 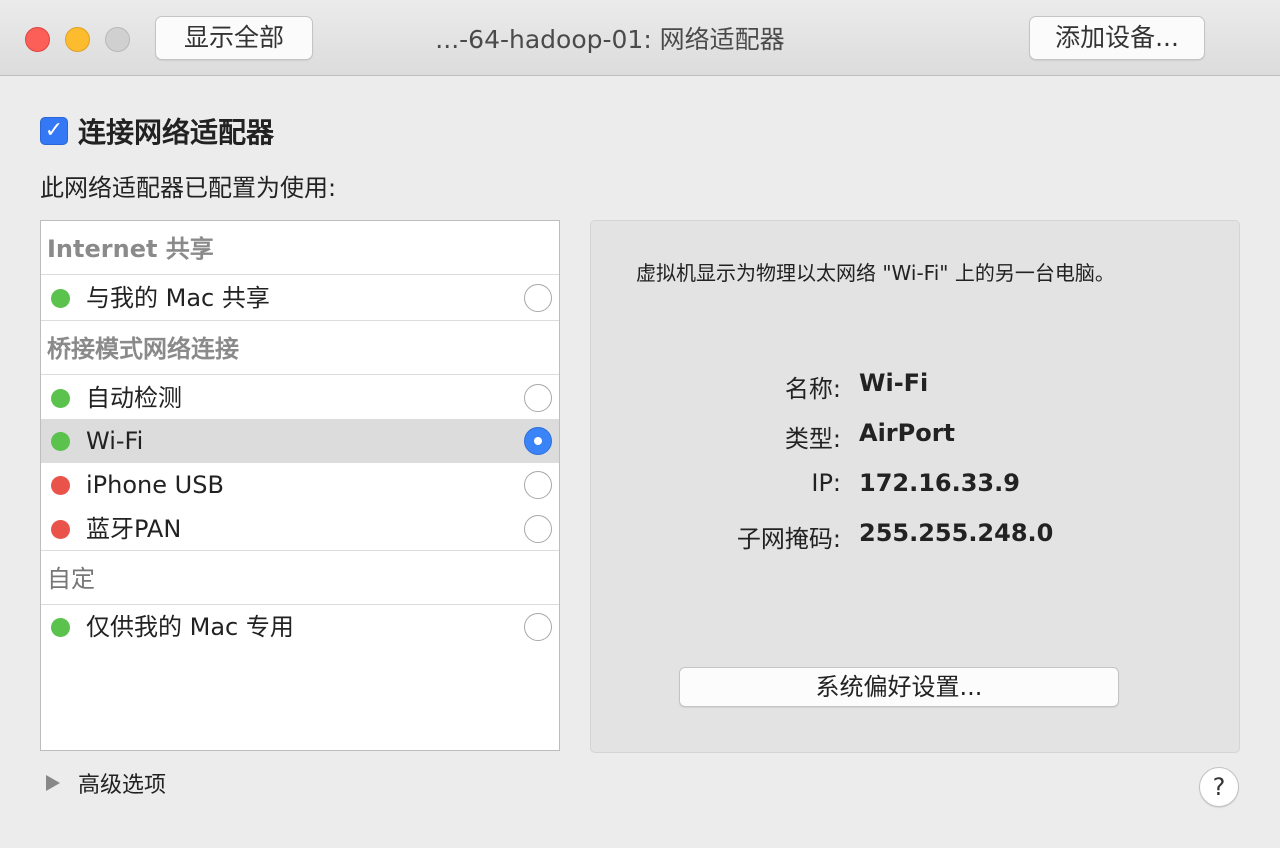 I want to click on connect-adapter-label: 连接网络适配器, so click(x=176, y=132).